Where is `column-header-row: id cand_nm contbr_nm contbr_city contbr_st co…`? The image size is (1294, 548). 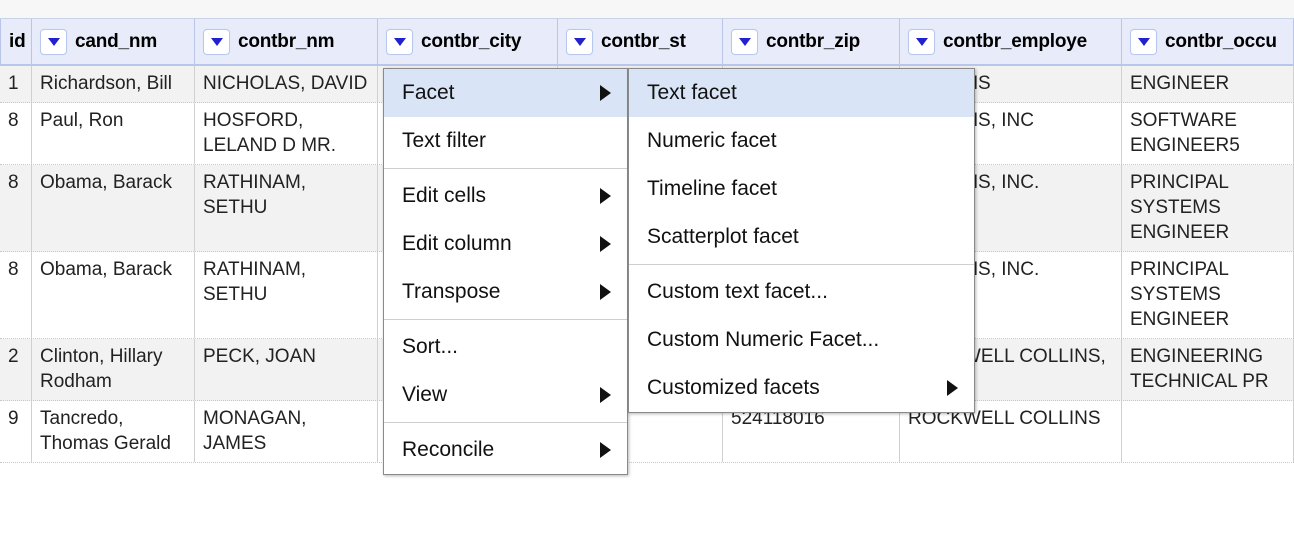
column-header-row: id cand_nm contbr_nm contbr_city contbr_st co… is located at coordinates (647, 42).